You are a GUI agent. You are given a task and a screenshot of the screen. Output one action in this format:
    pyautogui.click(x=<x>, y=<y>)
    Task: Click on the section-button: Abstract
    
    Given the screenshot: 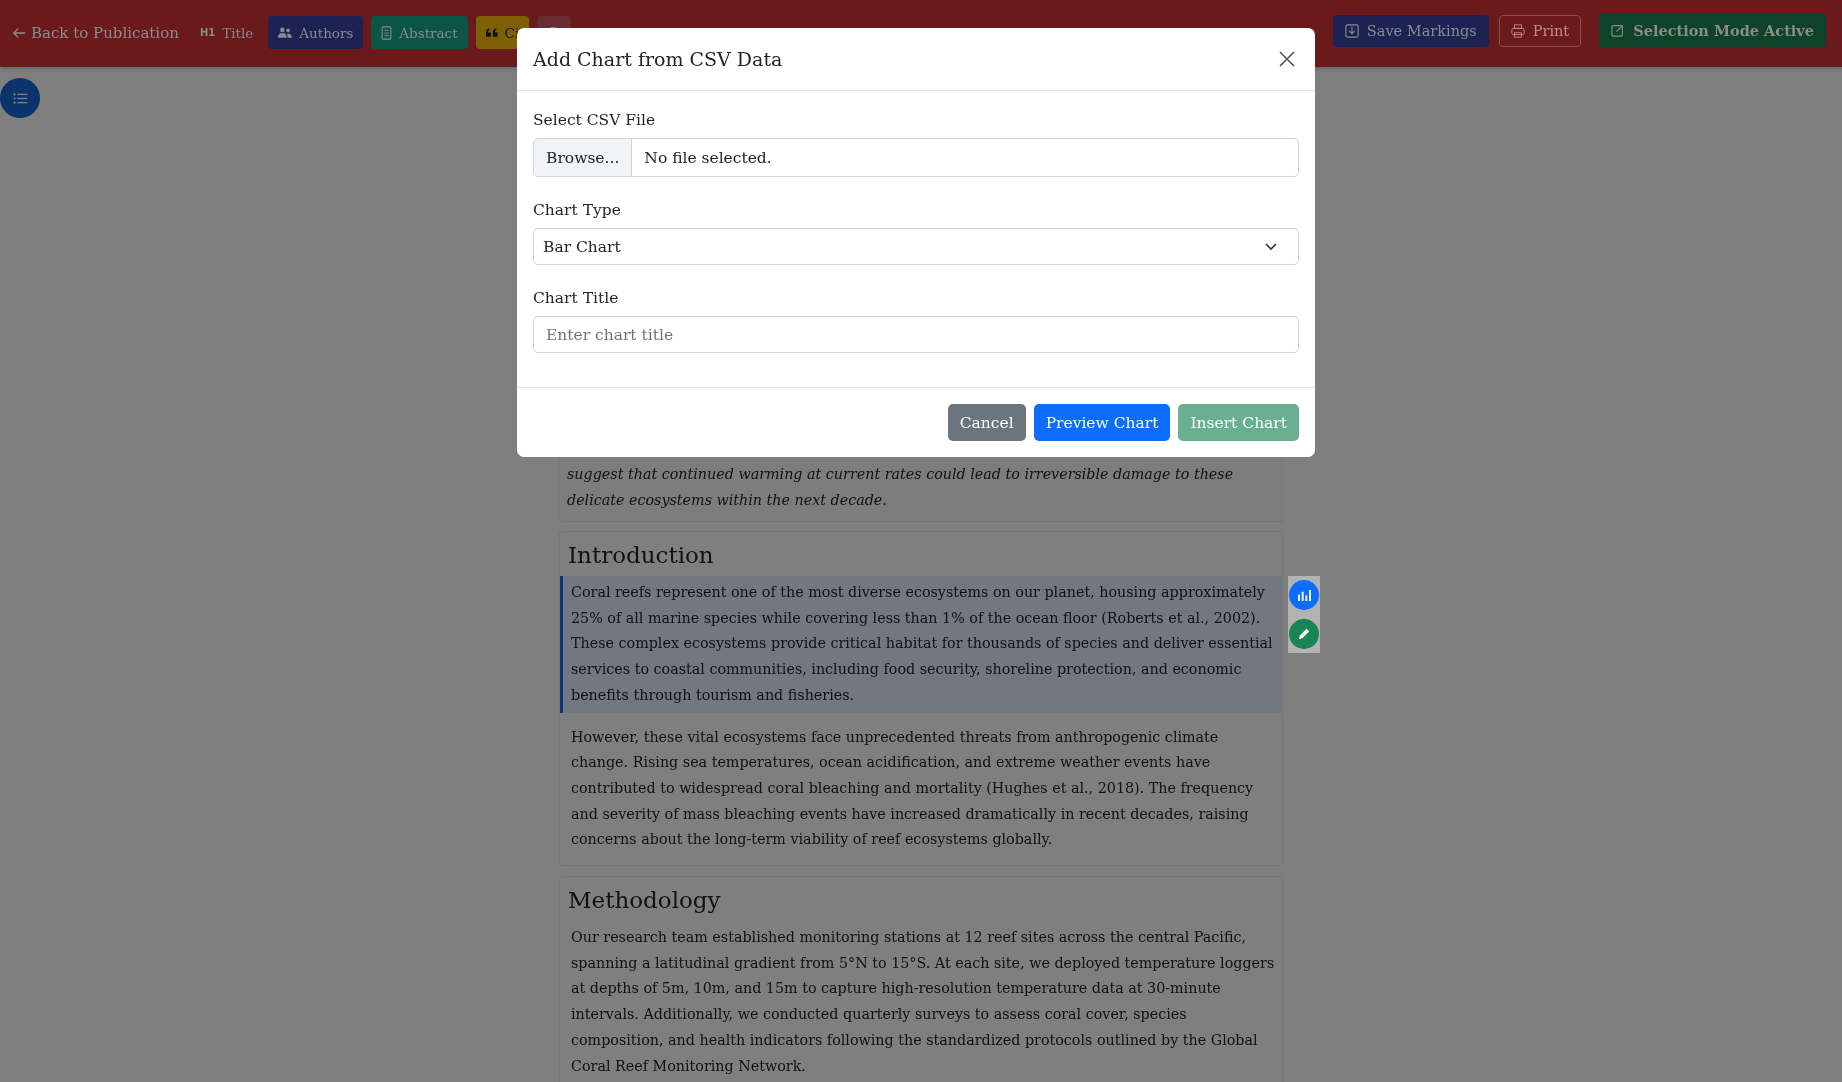 What is the action you would take?
    pyautogui.click(x=419, y=32)
    